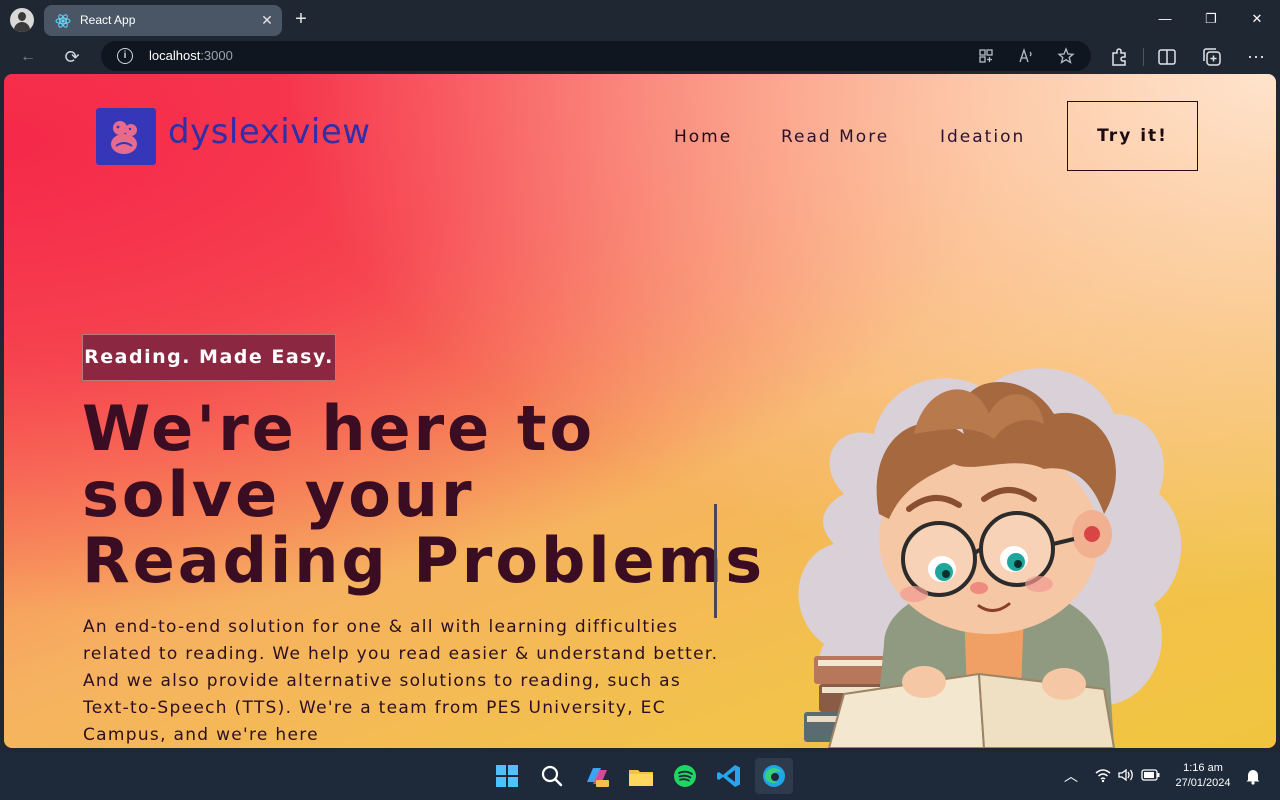 Image resolution: width=1280 pixels, height=800 pixels. Describe the element at coordinates (640, 20) in the screenshot. I see `browser-titlebar: React App ✕ + — ❐ ✕` at that location.